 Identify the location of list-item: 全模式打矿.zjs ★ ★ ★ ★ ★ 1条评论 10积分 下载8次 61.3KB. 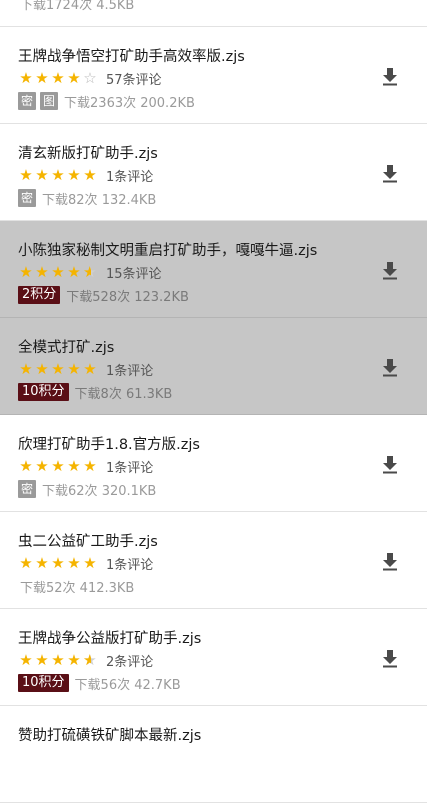
(213, 366).